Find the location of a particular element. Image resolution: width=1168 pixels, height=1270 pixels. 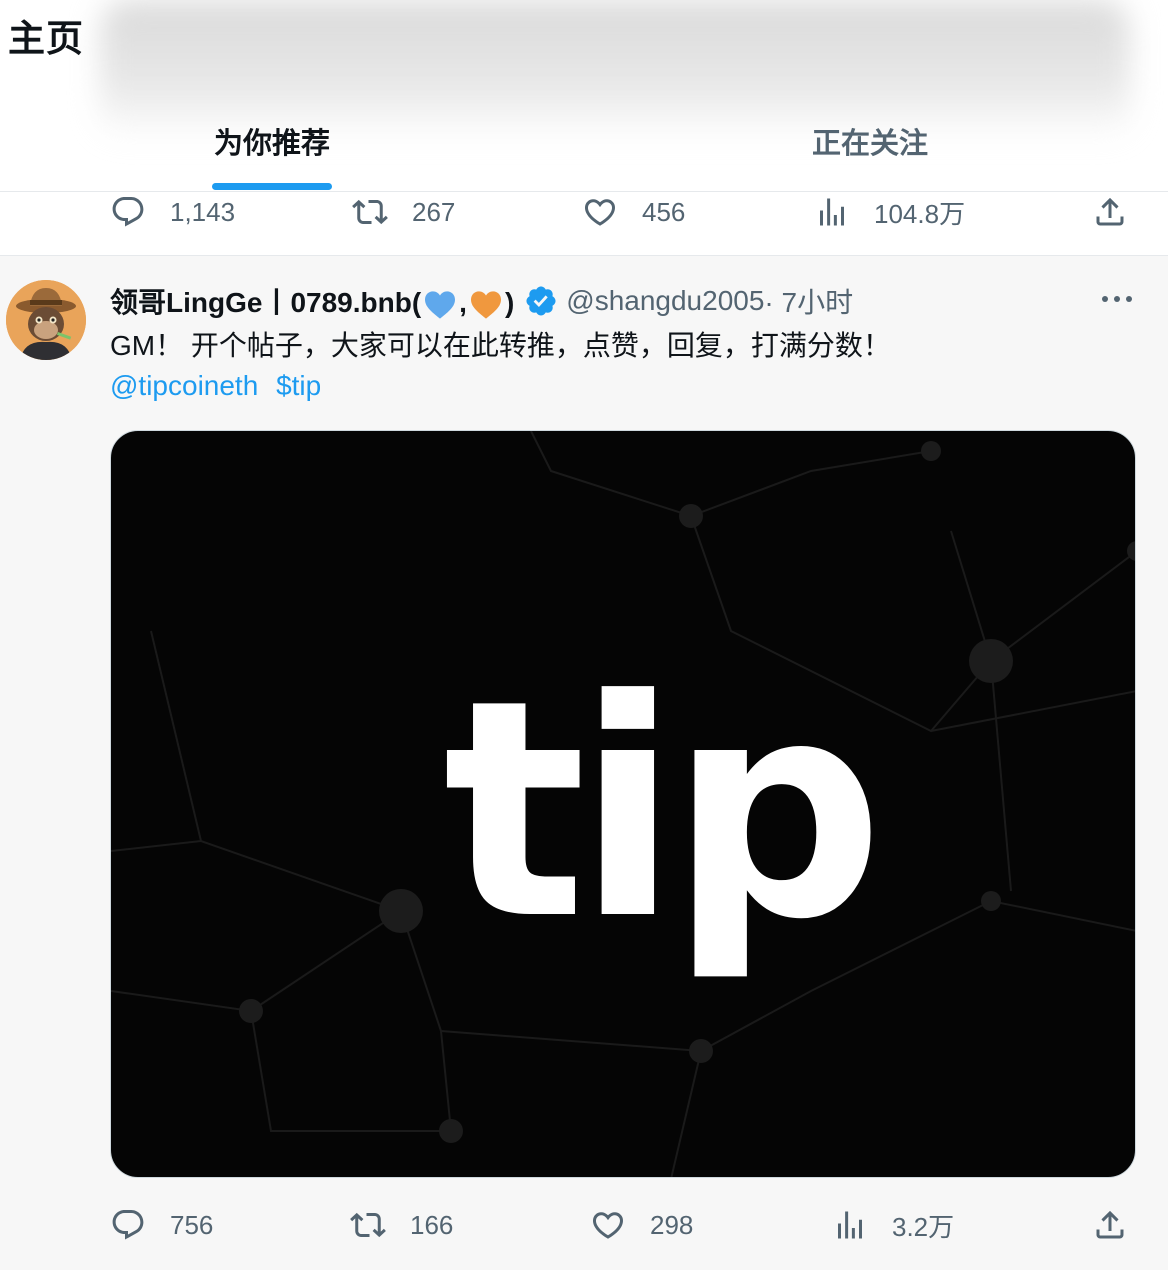

prev-reply-button: 1,143 is located at coordinates (172, 212).